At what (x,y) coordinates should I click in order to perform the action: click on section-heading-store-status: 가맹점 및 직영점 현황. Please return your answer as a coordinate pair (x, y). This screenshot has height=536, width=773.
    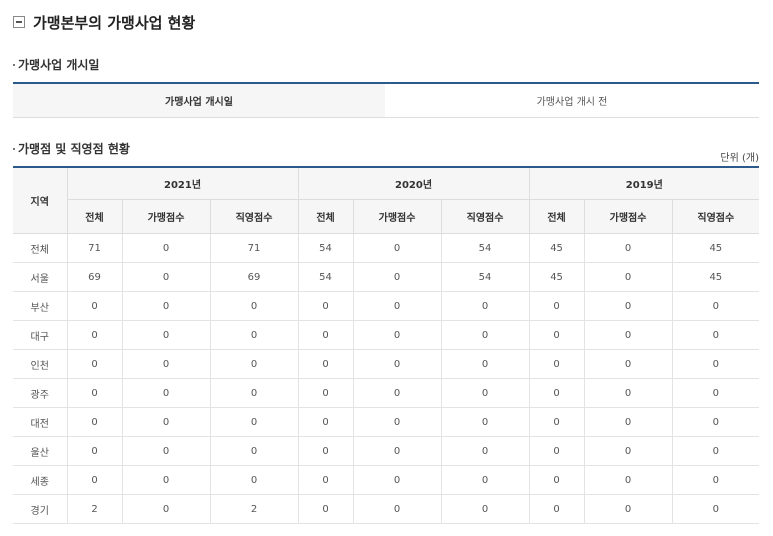
    Looking at the image, I should click on (71, 148).